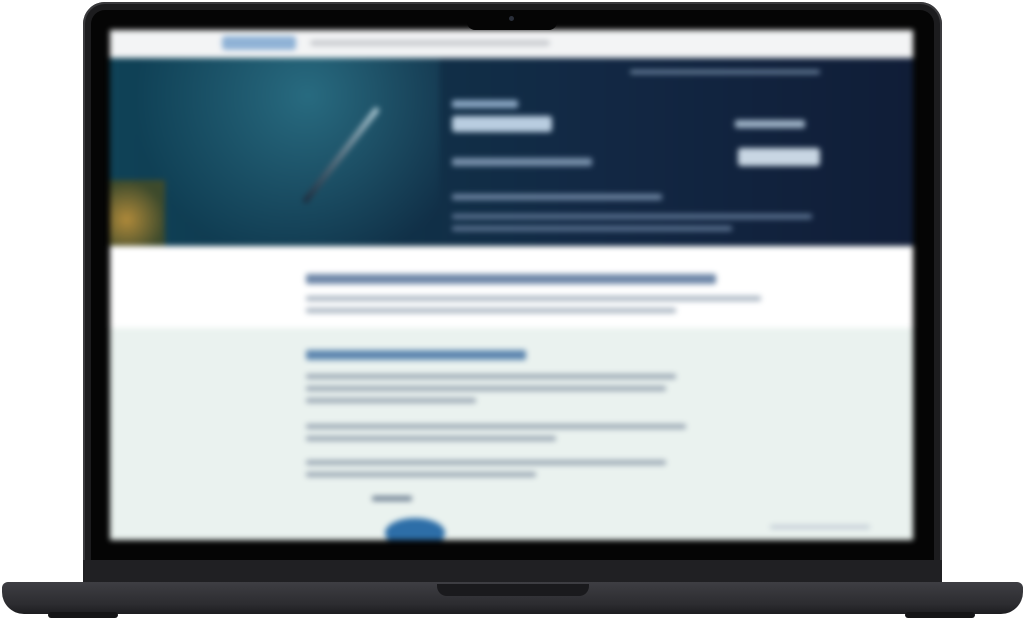 The height and width of the screenshot is (625, 1025). I want to click on laptop-foot-right, so click(940, 615).